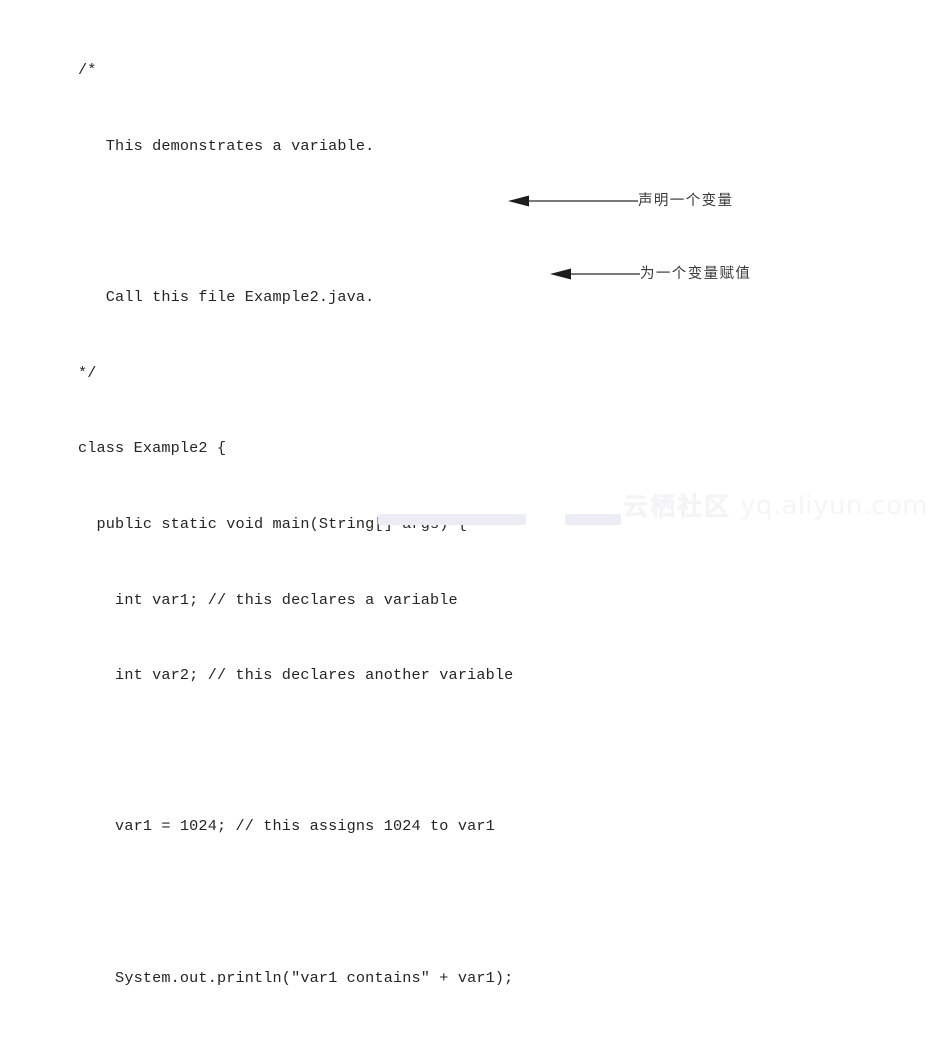 This screenshot has height=1050, width=936. What do you see at coordinates (677, 506) in the screenshot?
I see `watermark-brand: 云栖社区` at bounding box center [677, 506].